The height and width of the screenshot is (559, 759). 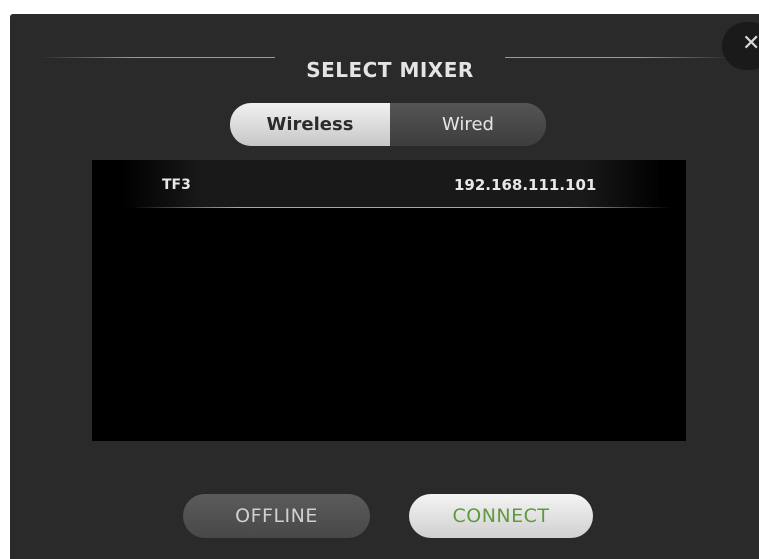 What do you see at coordinates (617, 57) in the screenshot?
I see `title-divider-right` at bounding box center [617, 57].